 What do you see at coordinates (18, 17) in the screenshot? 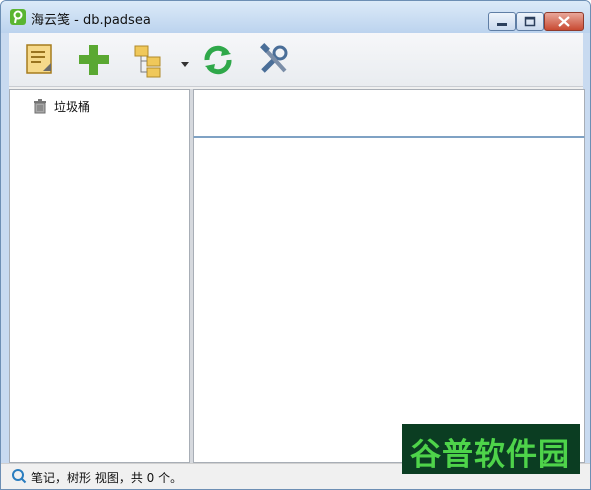
I see `app-logo-icon` at bounding box center [18, 17].